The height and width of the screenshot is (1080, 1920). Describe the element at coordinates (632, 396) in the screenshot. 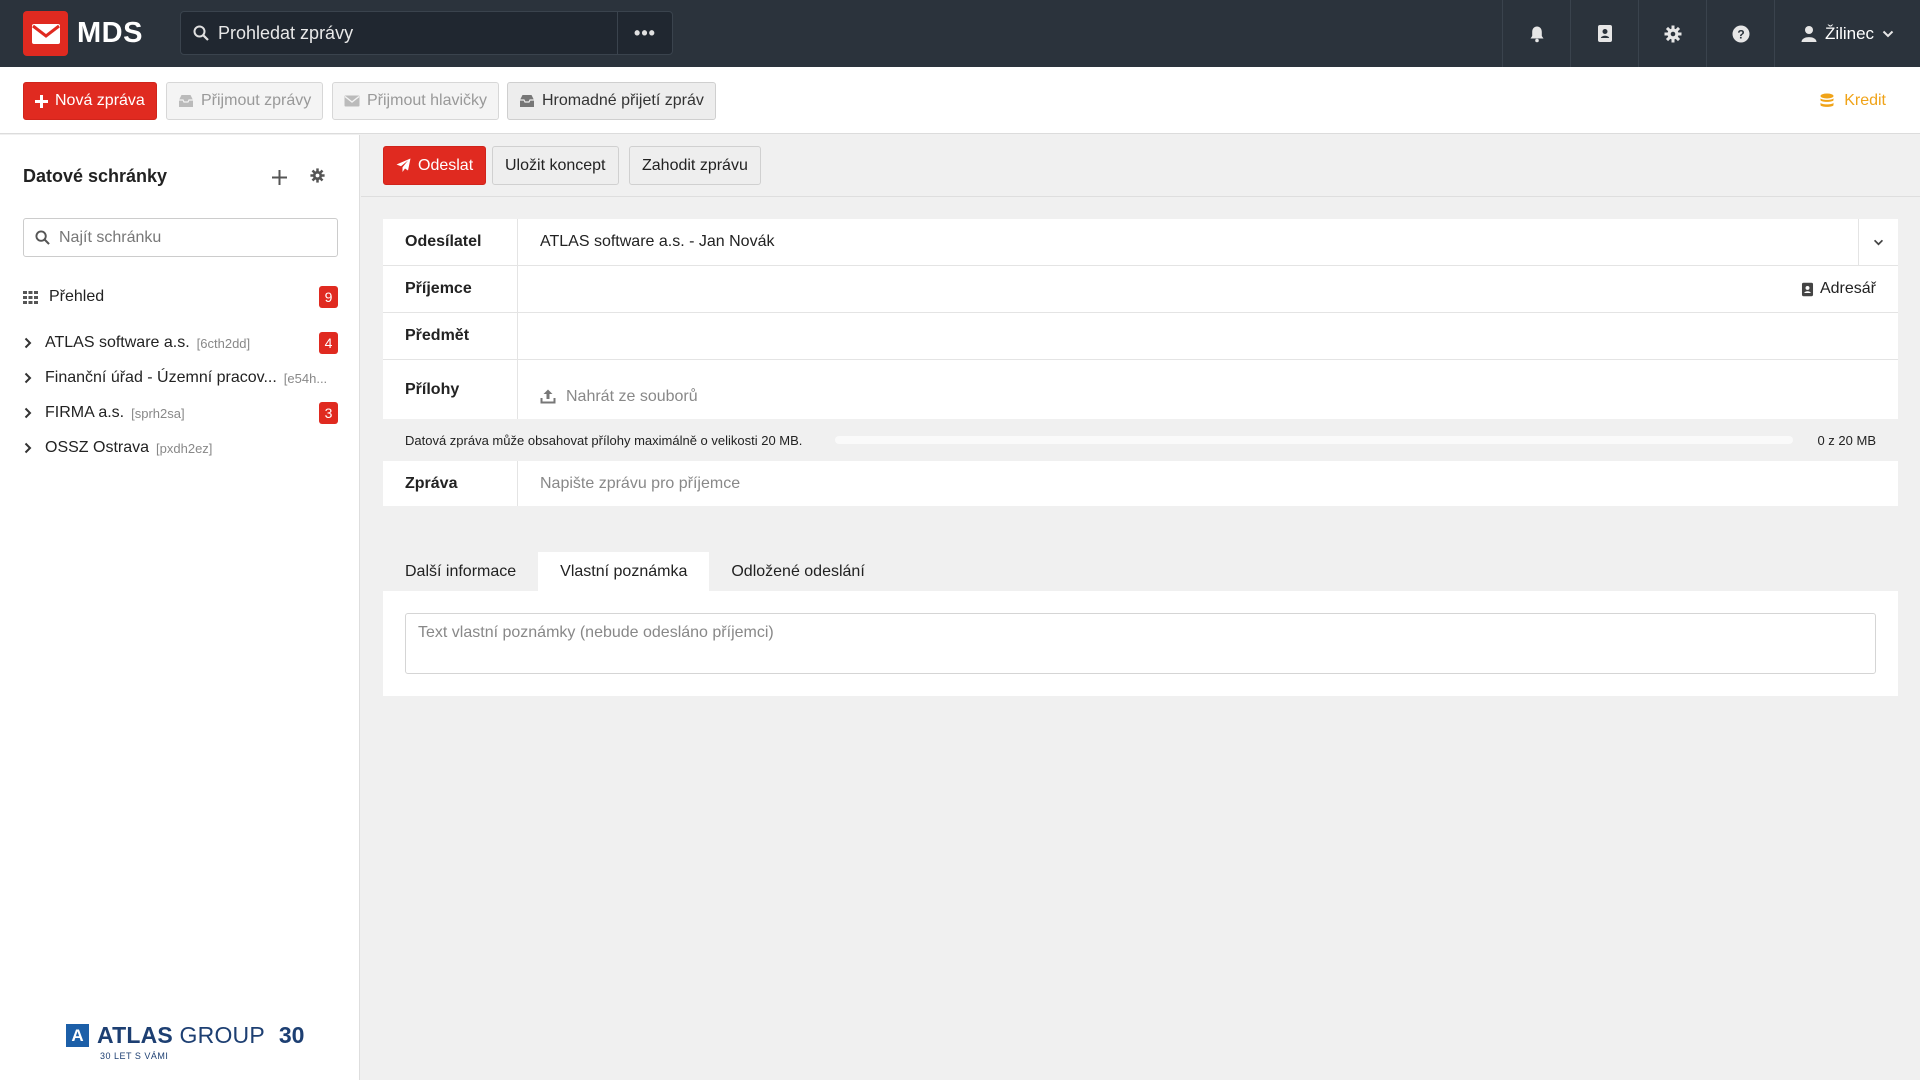

I see `upload-label: Nahrát ze souborů` at that location.